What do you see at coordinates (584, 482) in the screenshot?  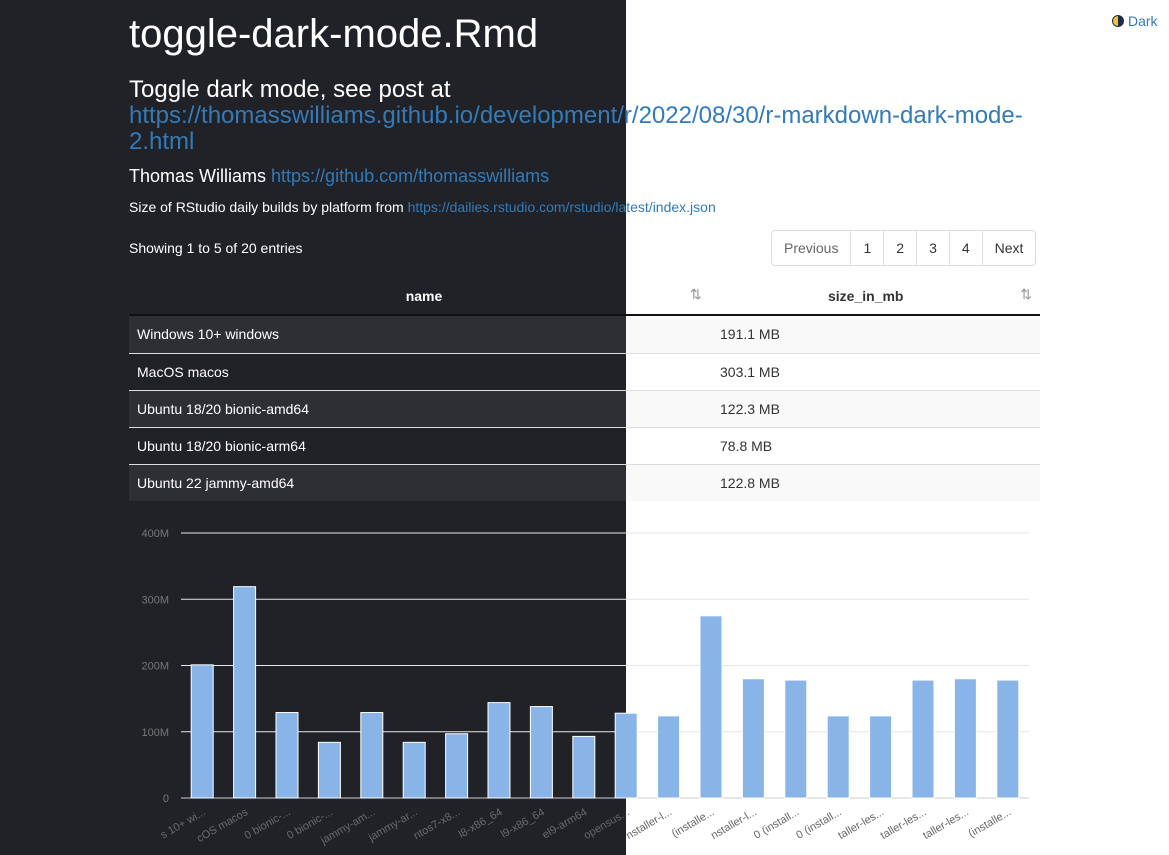 I see `table-row: Ubuntu 22 jammy-amd64 122.8 MB` at bounding box center [584, 482].